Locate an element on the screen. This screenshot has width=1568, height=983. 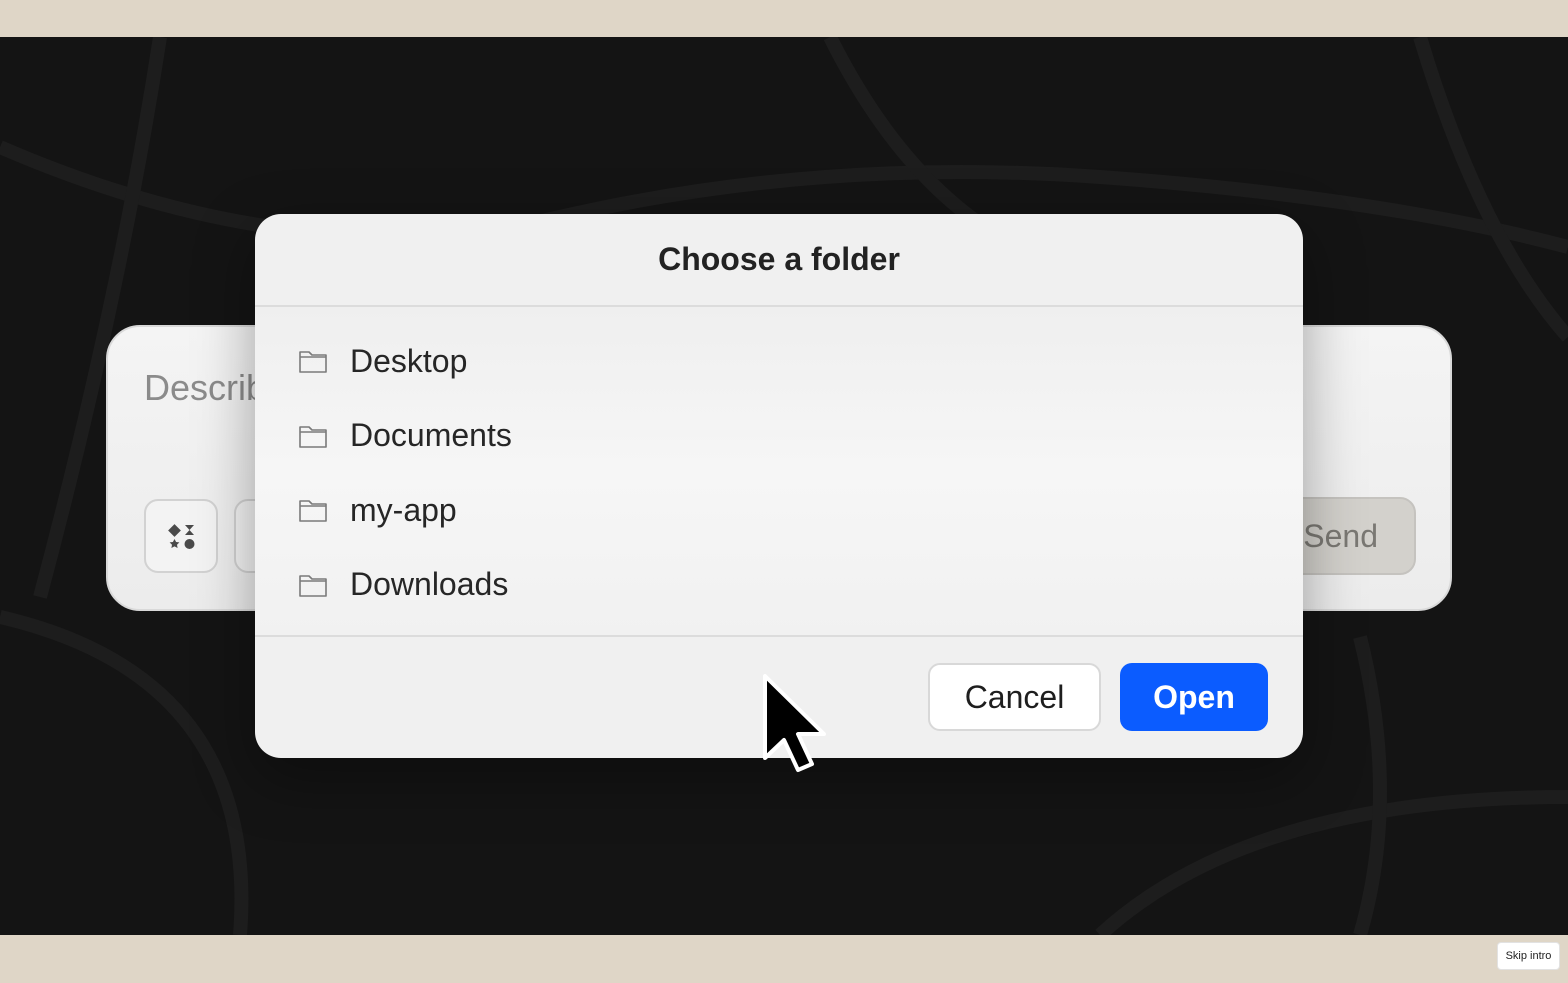
dialog-title: Choose a folder is located at coordinates (779, 259).